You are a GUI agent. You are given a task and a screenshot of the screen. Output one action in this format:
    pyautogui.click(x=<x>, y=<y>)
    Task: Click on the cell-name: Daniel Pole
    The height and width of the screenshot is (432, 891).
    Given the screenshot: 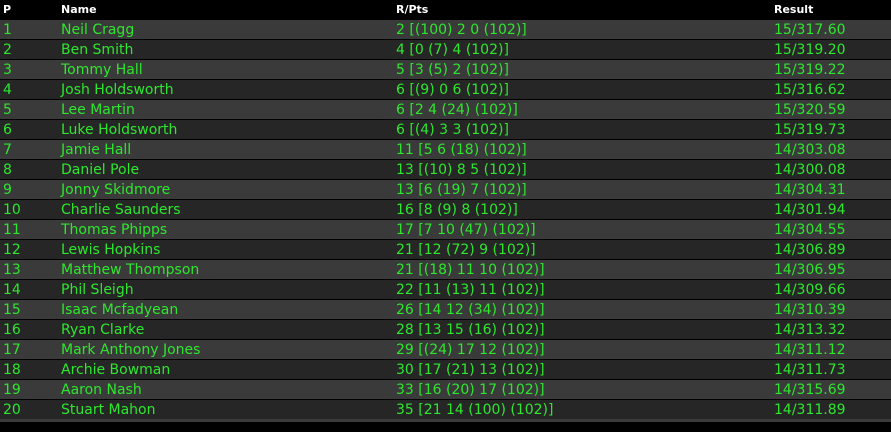 What is the action you would take?
    pyautogui.click(x=225, y=169)
    